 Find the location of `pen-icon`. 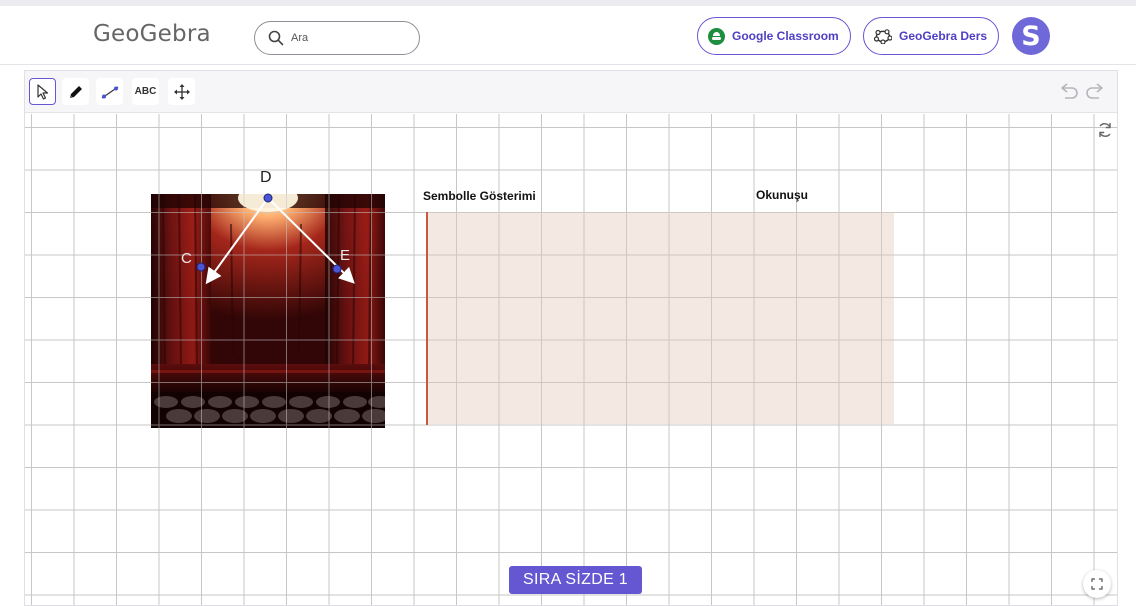

pen-icon is located at coordinates (75, 91).